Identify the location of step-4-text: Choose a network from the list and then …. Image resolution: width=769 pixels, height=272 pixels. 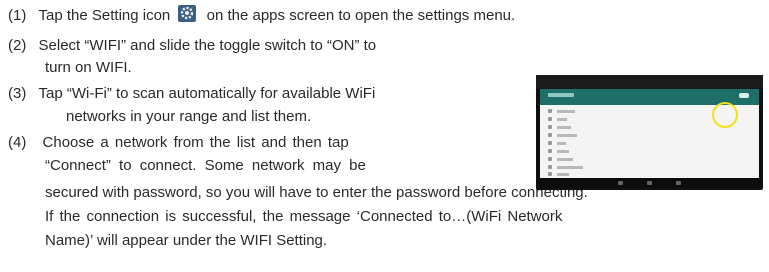
(195, 142).